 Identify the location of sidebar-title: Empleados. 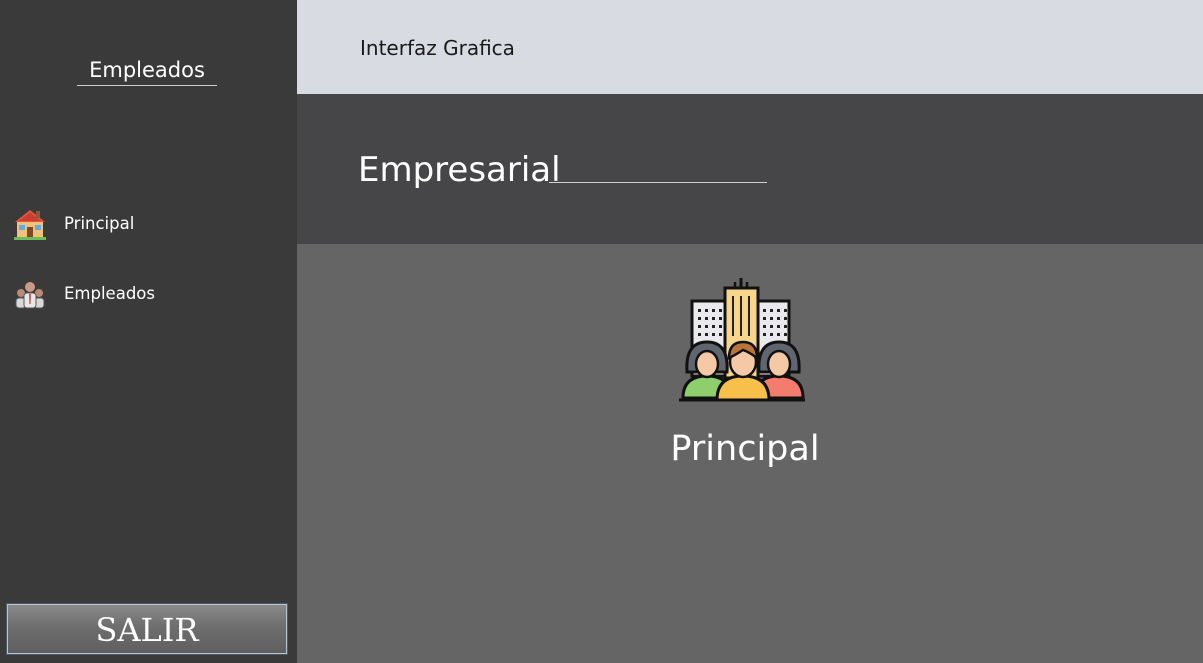
(147, 71).